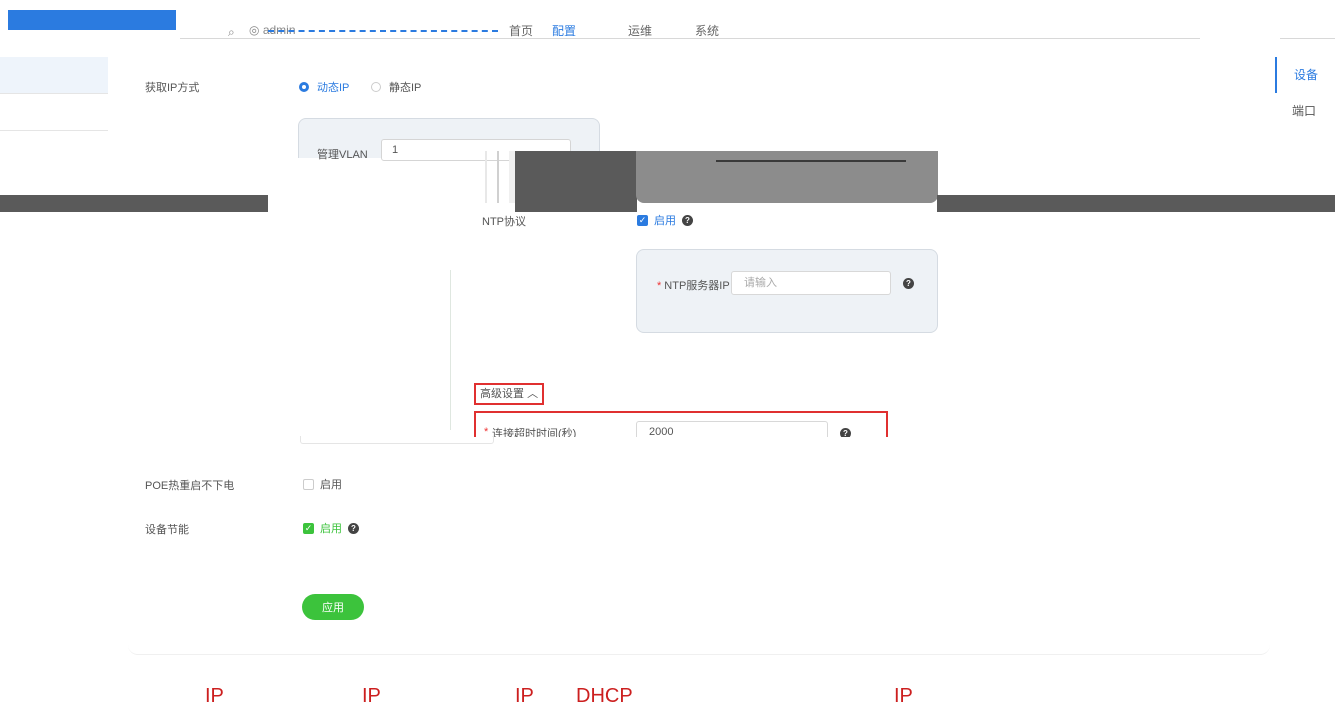  What do you see at coordinates (732, 429) in the screenshot?
I see `timeout-input: 2000` at bounding box center [732, 429].